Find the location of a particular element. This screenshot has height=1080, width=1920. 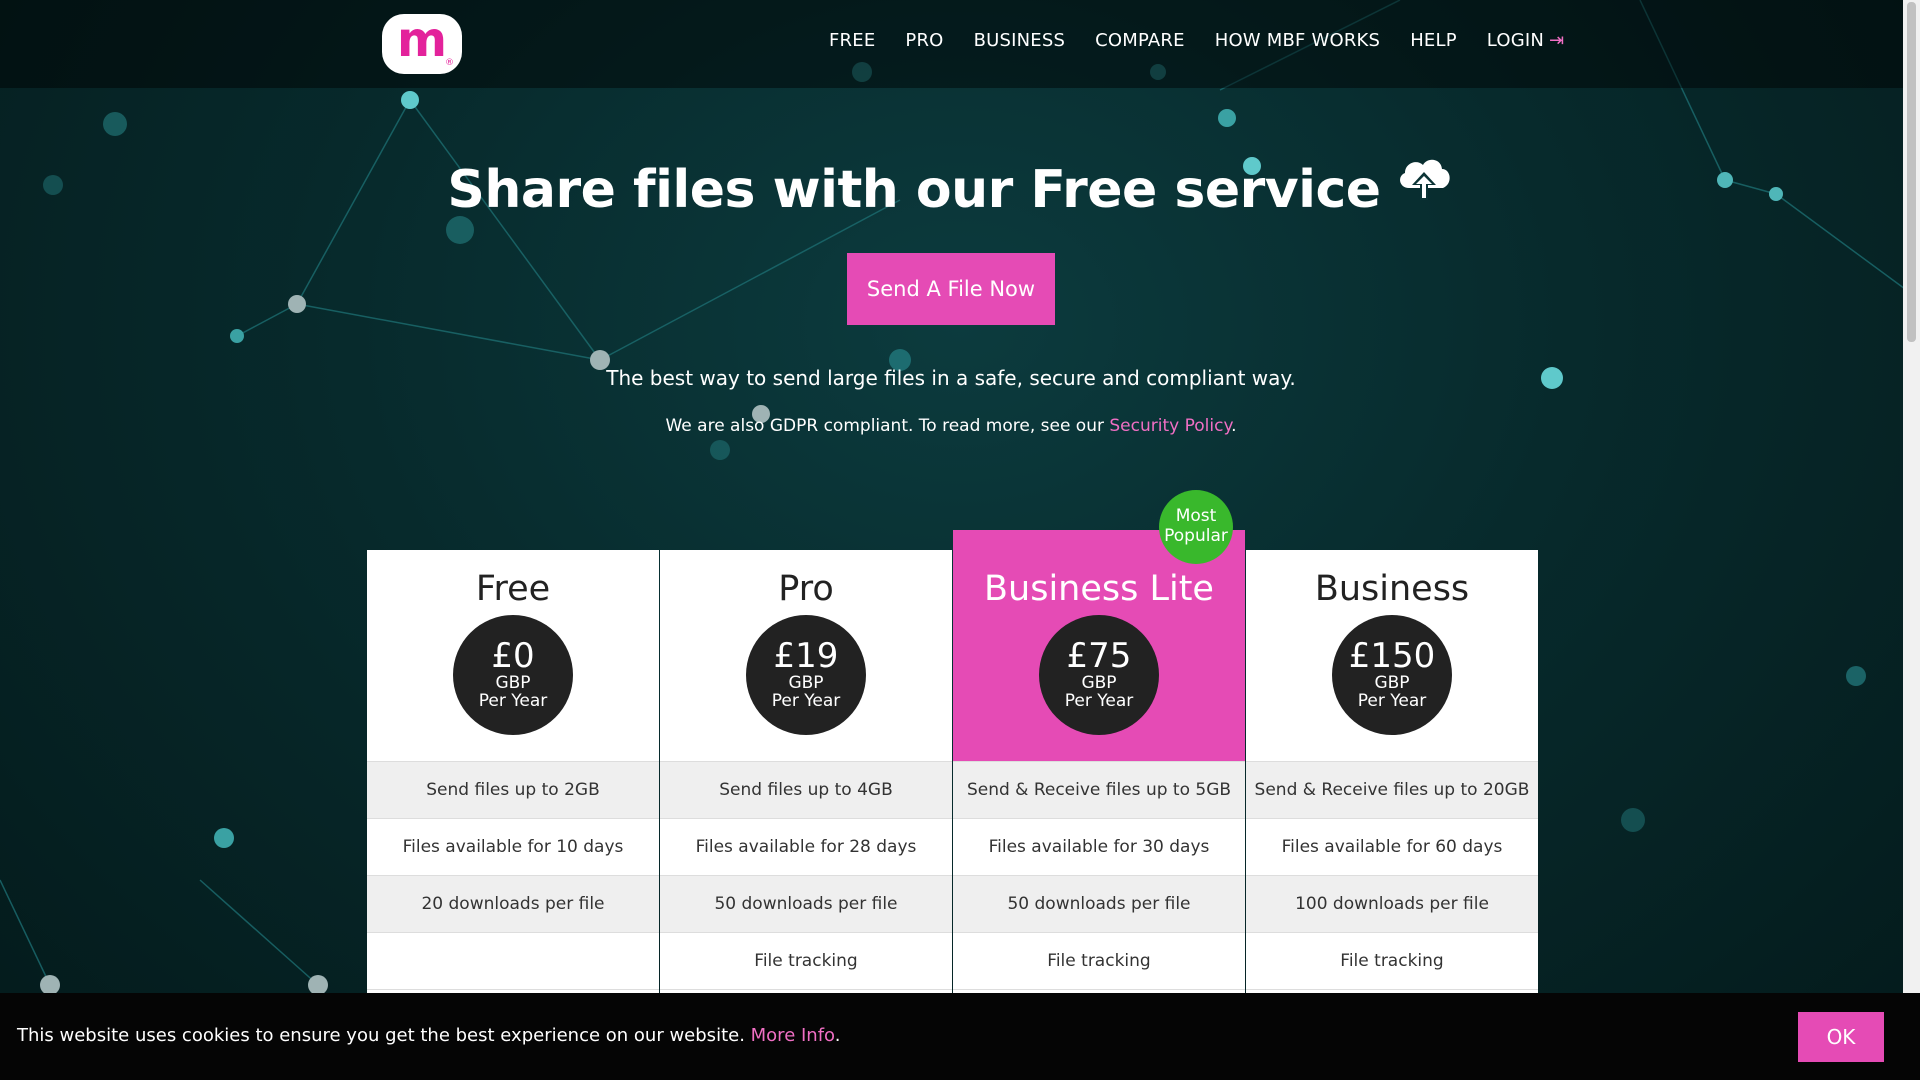

plan-header: Business Lite £75 GBP Per Year is located at coordinates (1099, 646).